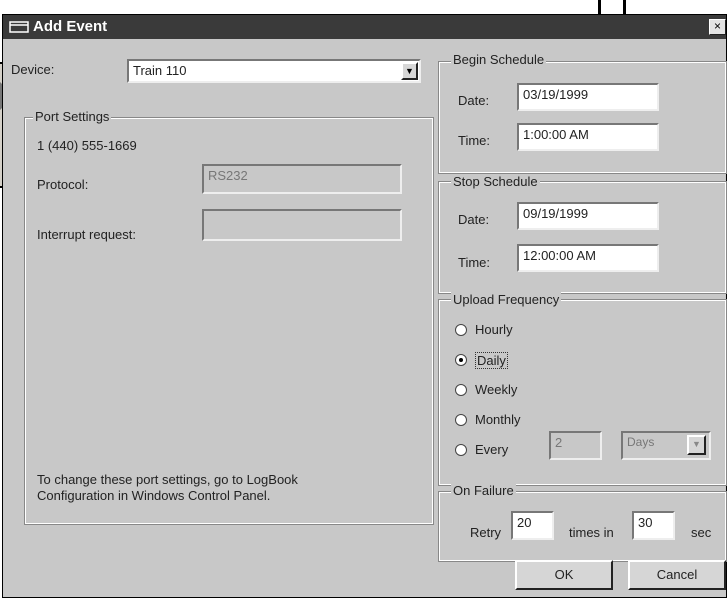  What do you see at coordinates (701, 532) in the screenshot?
I see `sec-label: sec` at bounding box center [701, 532].